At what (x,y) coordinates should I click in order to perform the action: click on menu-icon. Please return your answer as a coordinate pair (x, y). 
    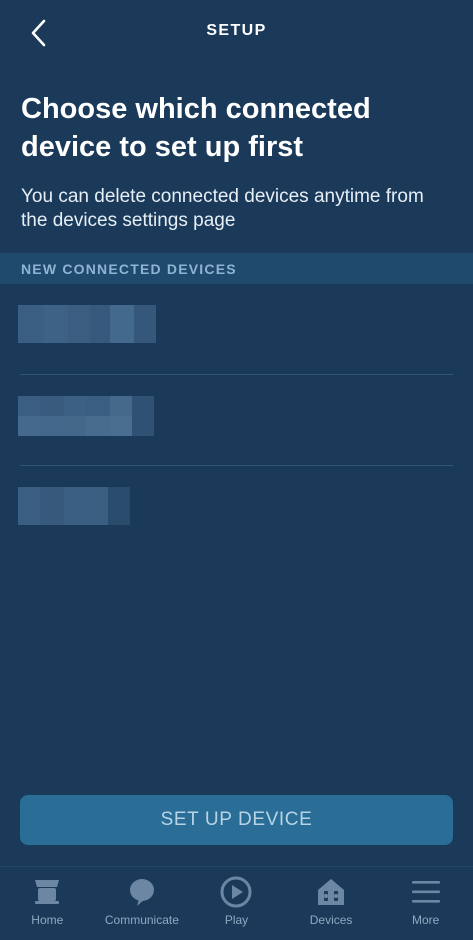
    Looking at the image, I should click on (426, 892).